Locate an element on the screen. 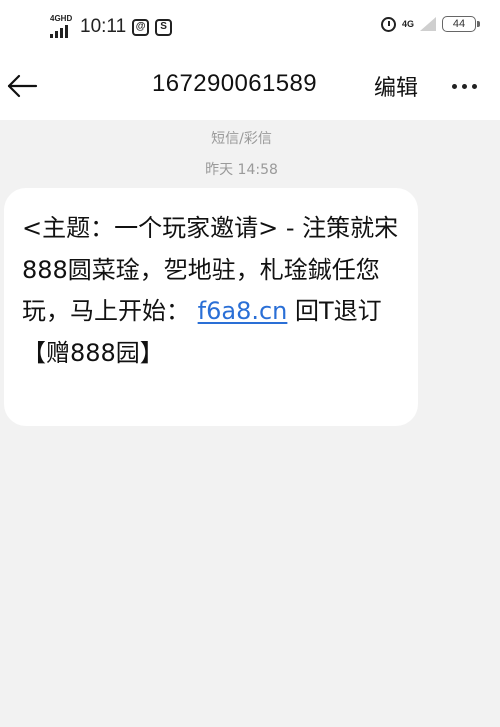 The image size is (500, 727). status-bar-left: 4GHD 10:11 @ S is located at coordinates (111, 26).